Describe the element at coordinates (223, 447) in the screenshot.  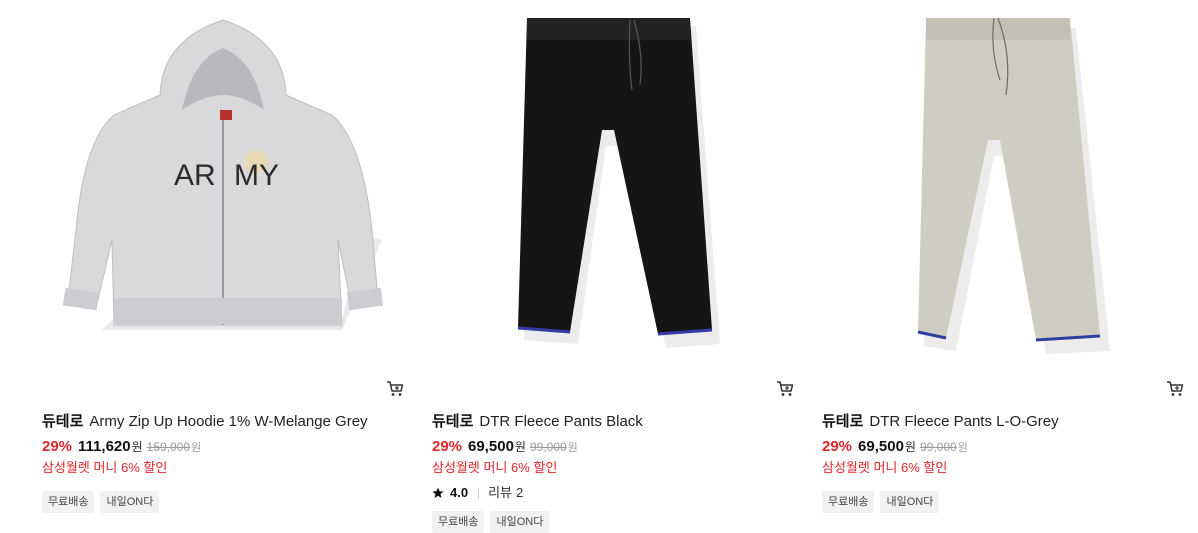
I see `price-line: 29% 111,620원 159,000원` at that location.